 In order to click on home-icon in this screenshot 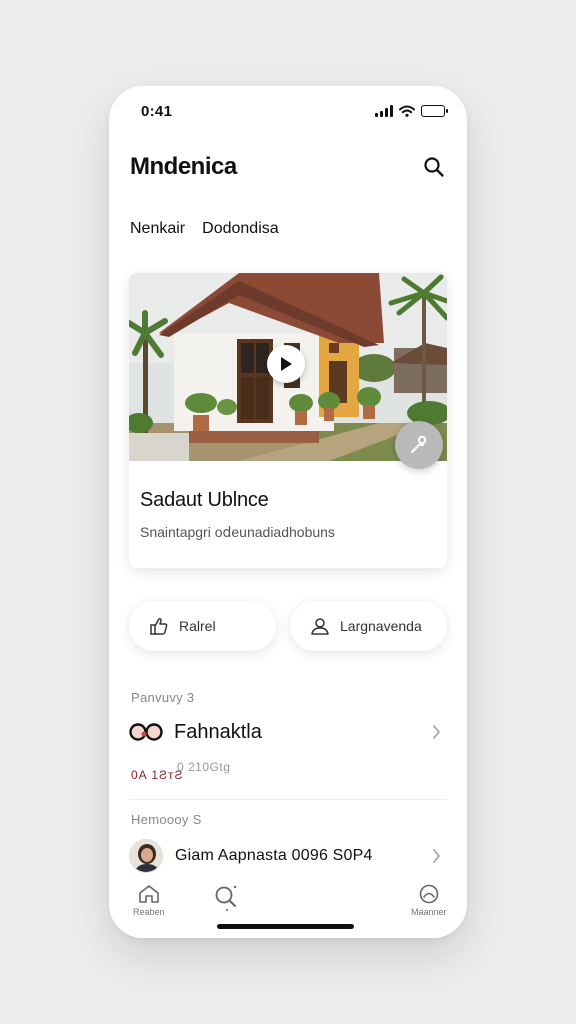, I will do `click(148, 894)`.